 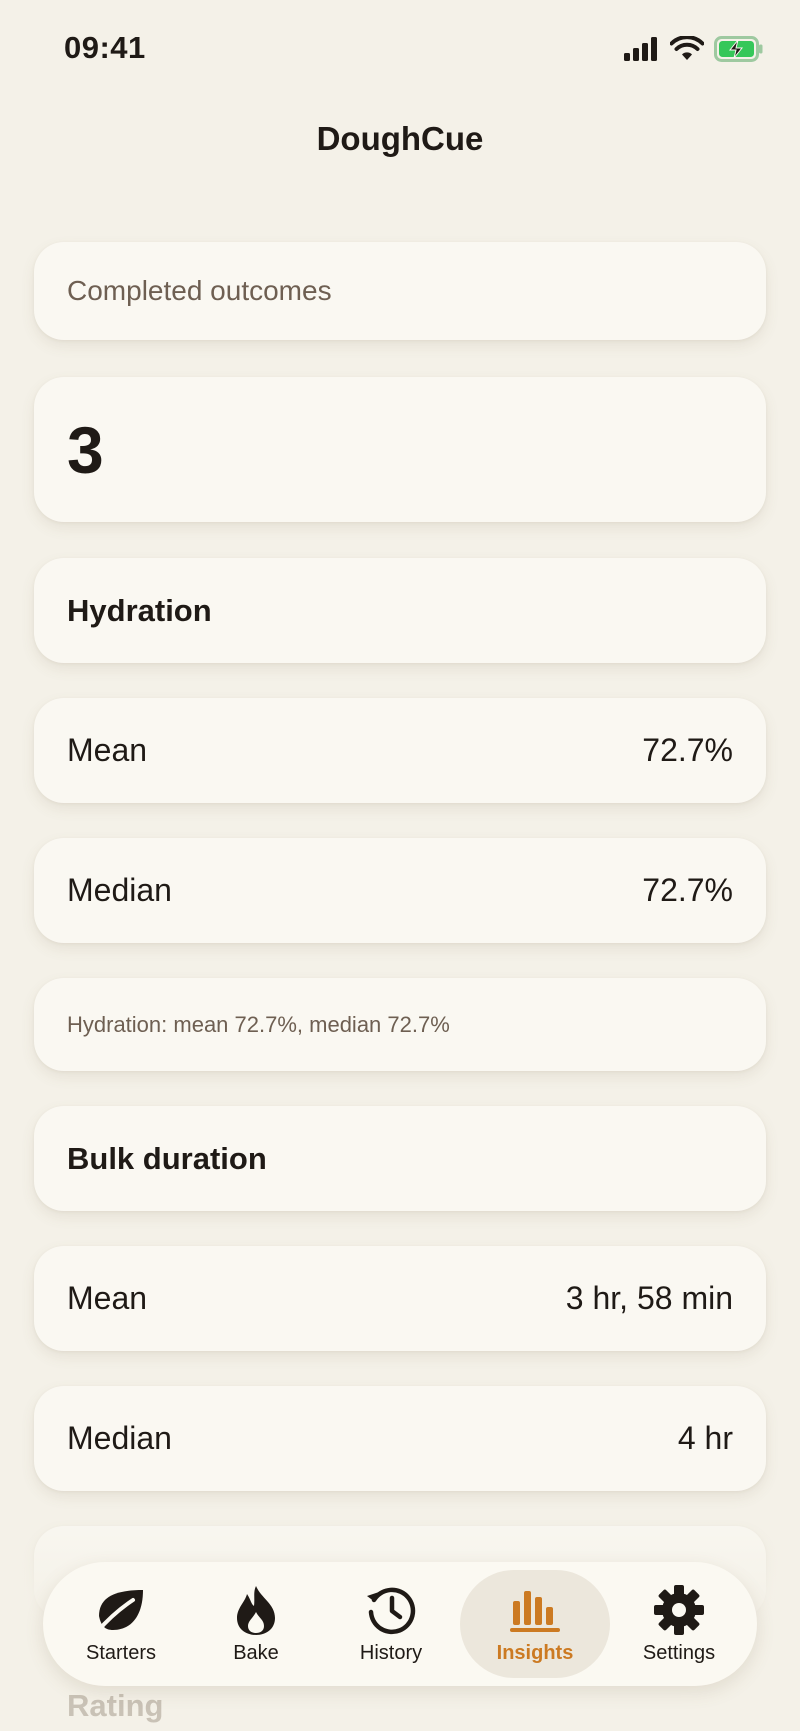 What do you see at coordinates (256, 1610) in the screenshot?
I see `flame-icon` at bounding box center [256, 1610].